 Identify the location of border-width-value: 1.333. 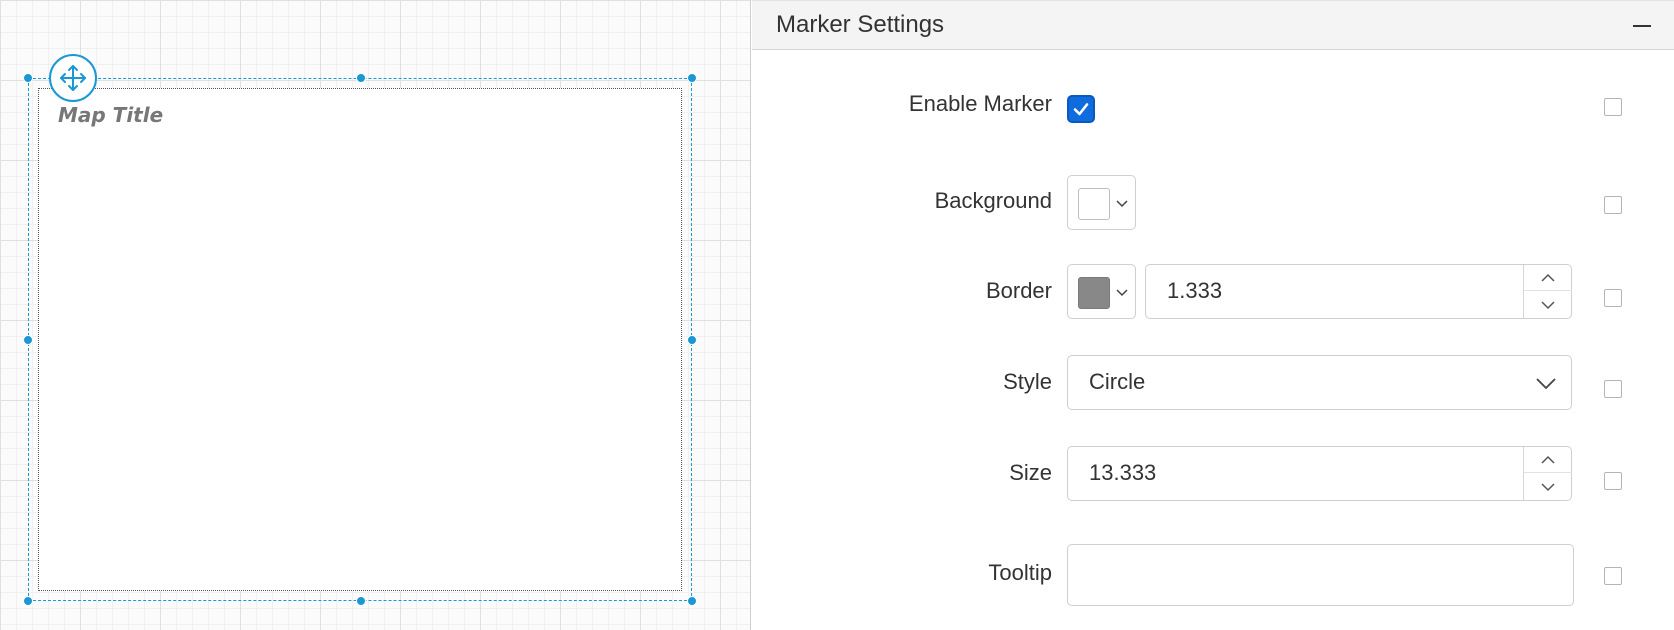
(1195, 290).